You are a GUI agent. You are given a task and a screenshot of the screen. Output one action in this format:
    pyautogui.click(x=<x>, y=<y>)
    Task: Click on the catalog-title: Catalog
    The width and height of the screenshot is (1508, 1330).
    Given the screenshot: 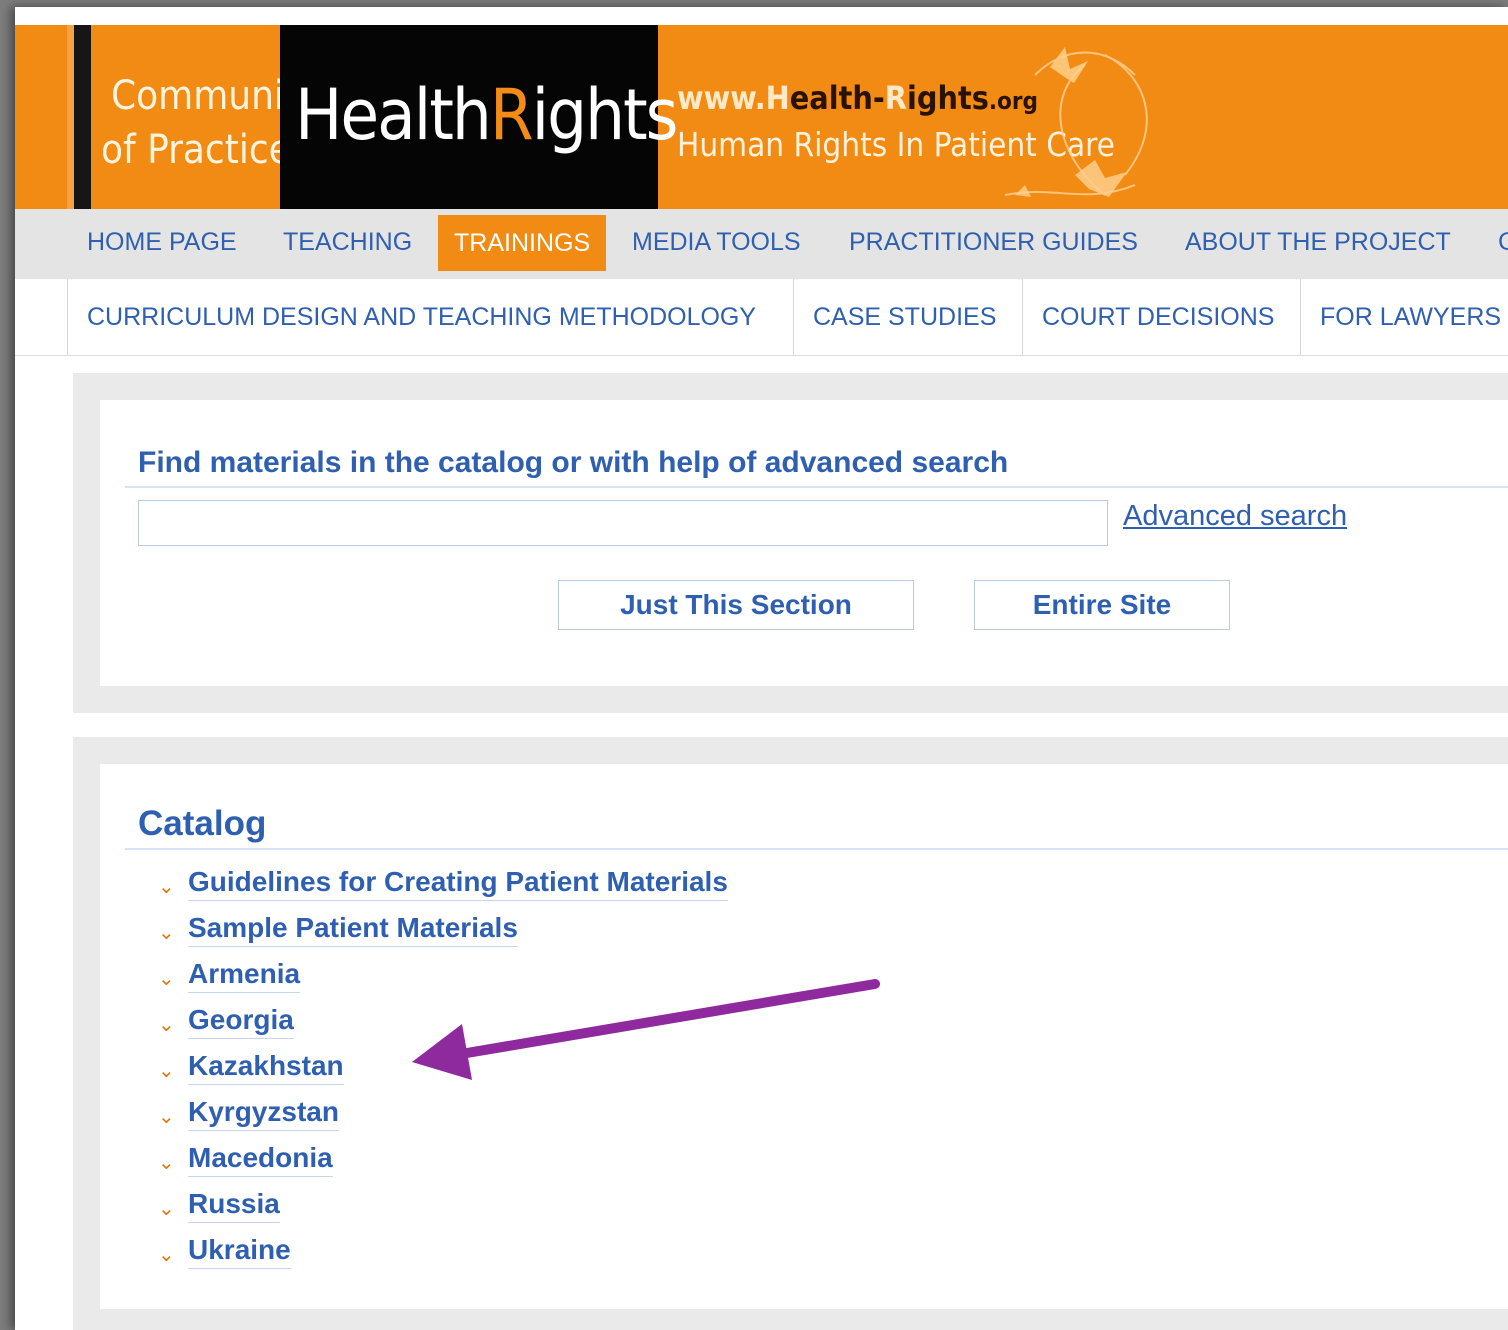 What is the action you would take?
    pyautogui.click(x=202, y=823)
    